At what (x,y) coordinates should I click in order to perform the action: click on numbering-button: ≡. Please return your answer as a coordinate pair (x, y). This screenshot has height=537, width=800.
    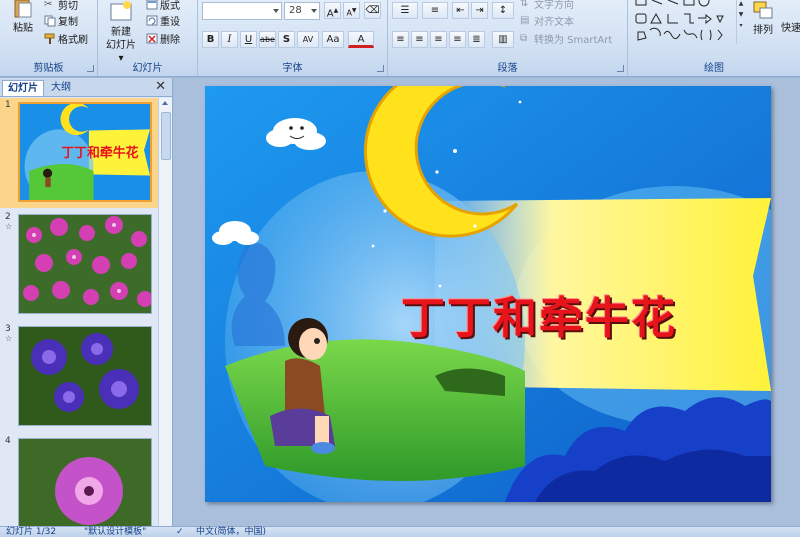
    Looking at the image, I should click on (435, 10).